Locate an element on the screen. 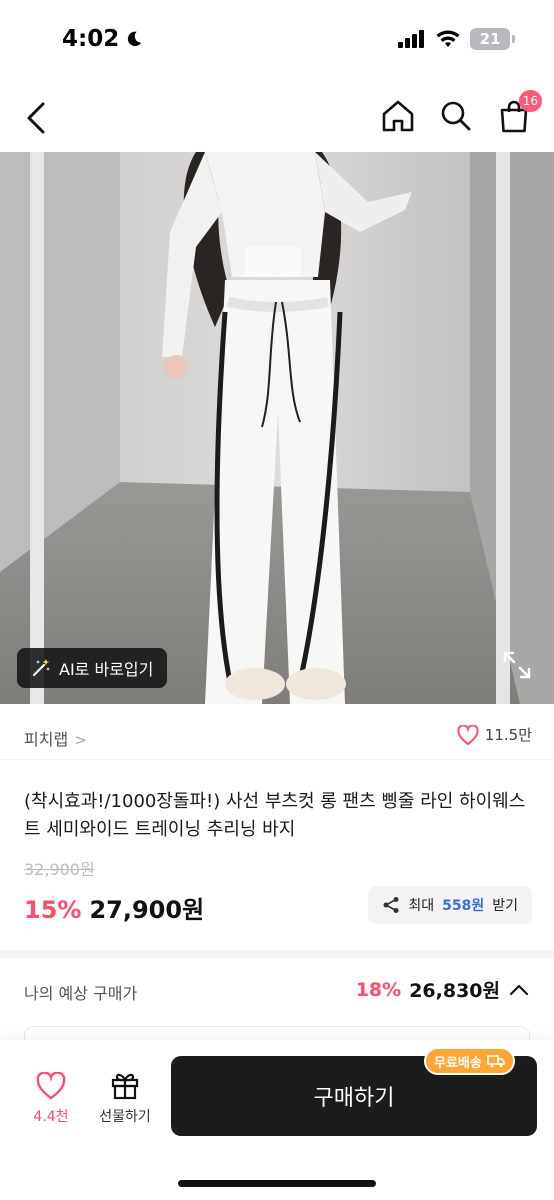 Image resolution: width=554 pixels, height=1200 pixels. time-text: 4:02 is located at coordinates (91, 39).